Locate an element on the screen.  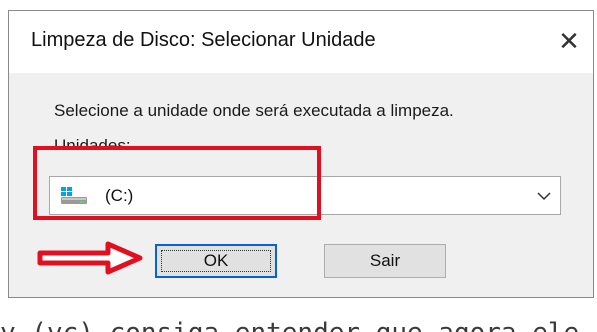
exit-button-label: Sair is located at coordinates (385, 260).